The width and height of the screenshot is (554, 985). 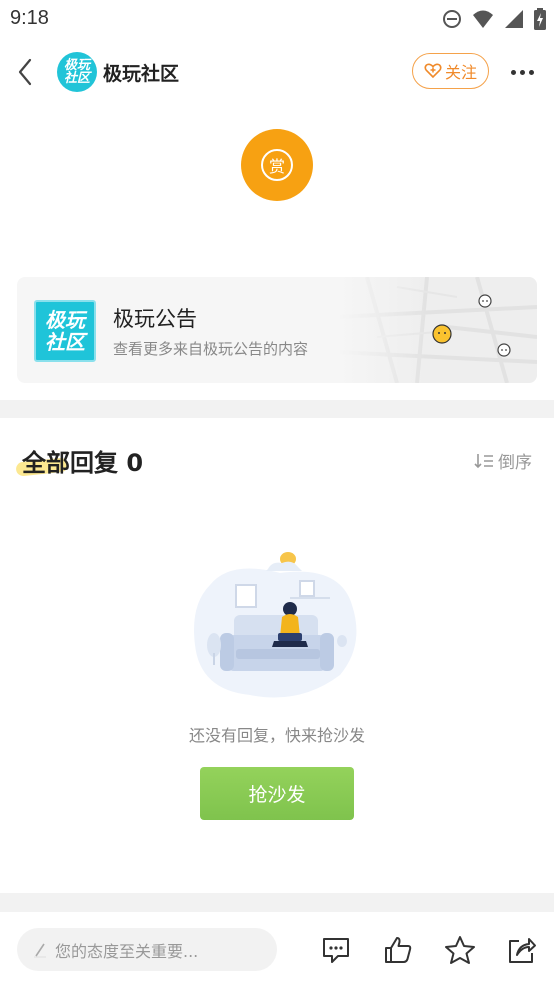 I want to click on dnd-icon, so click(x=452, y=21).